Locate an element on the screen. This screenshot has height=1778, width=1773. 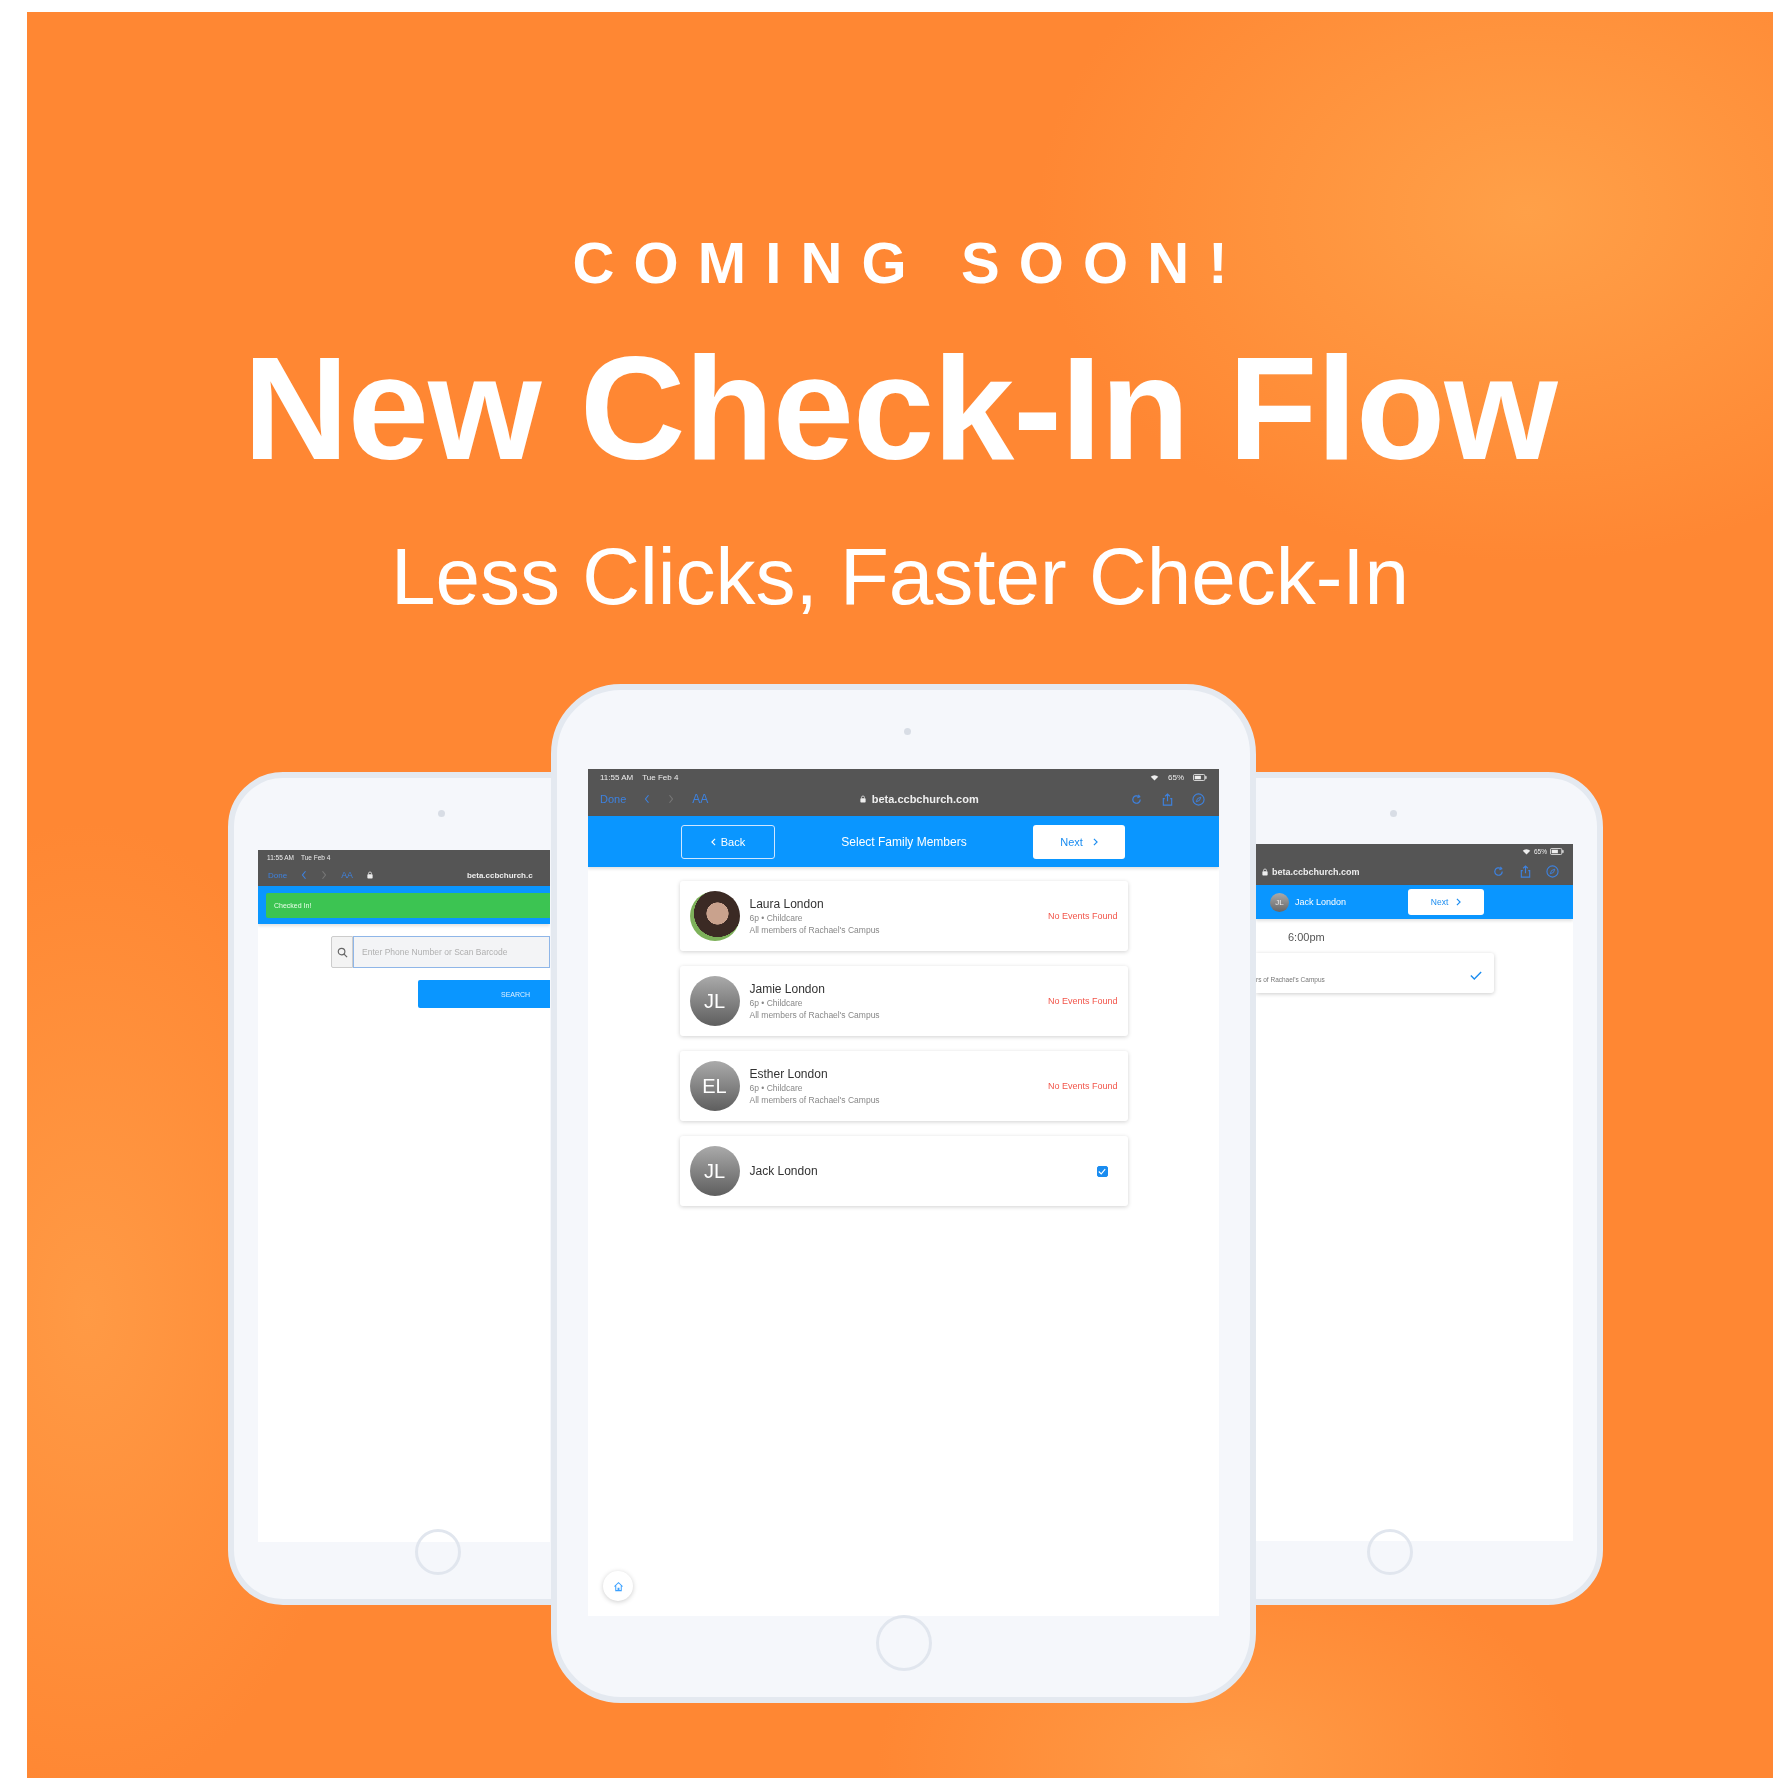
chevron-left-icon is located at coordinates (713, 841).